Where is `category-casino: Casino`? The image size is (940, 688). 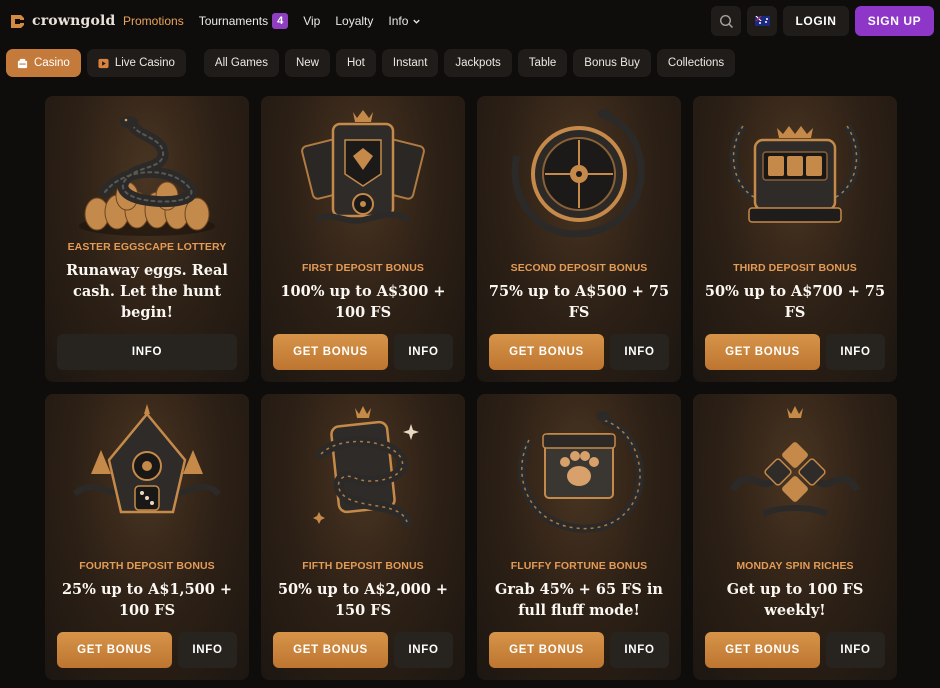
category-casino: Casino is located at coordinates (43, 63).